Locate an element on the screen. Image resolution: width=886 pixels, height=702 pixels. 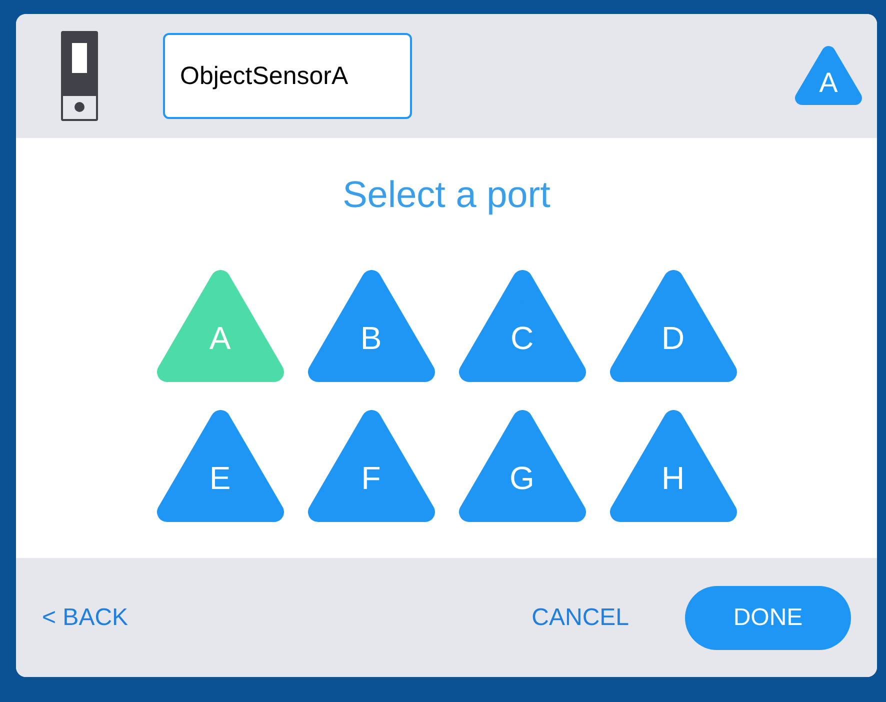
back-button: < BACK is located at coordinates (85, 618).